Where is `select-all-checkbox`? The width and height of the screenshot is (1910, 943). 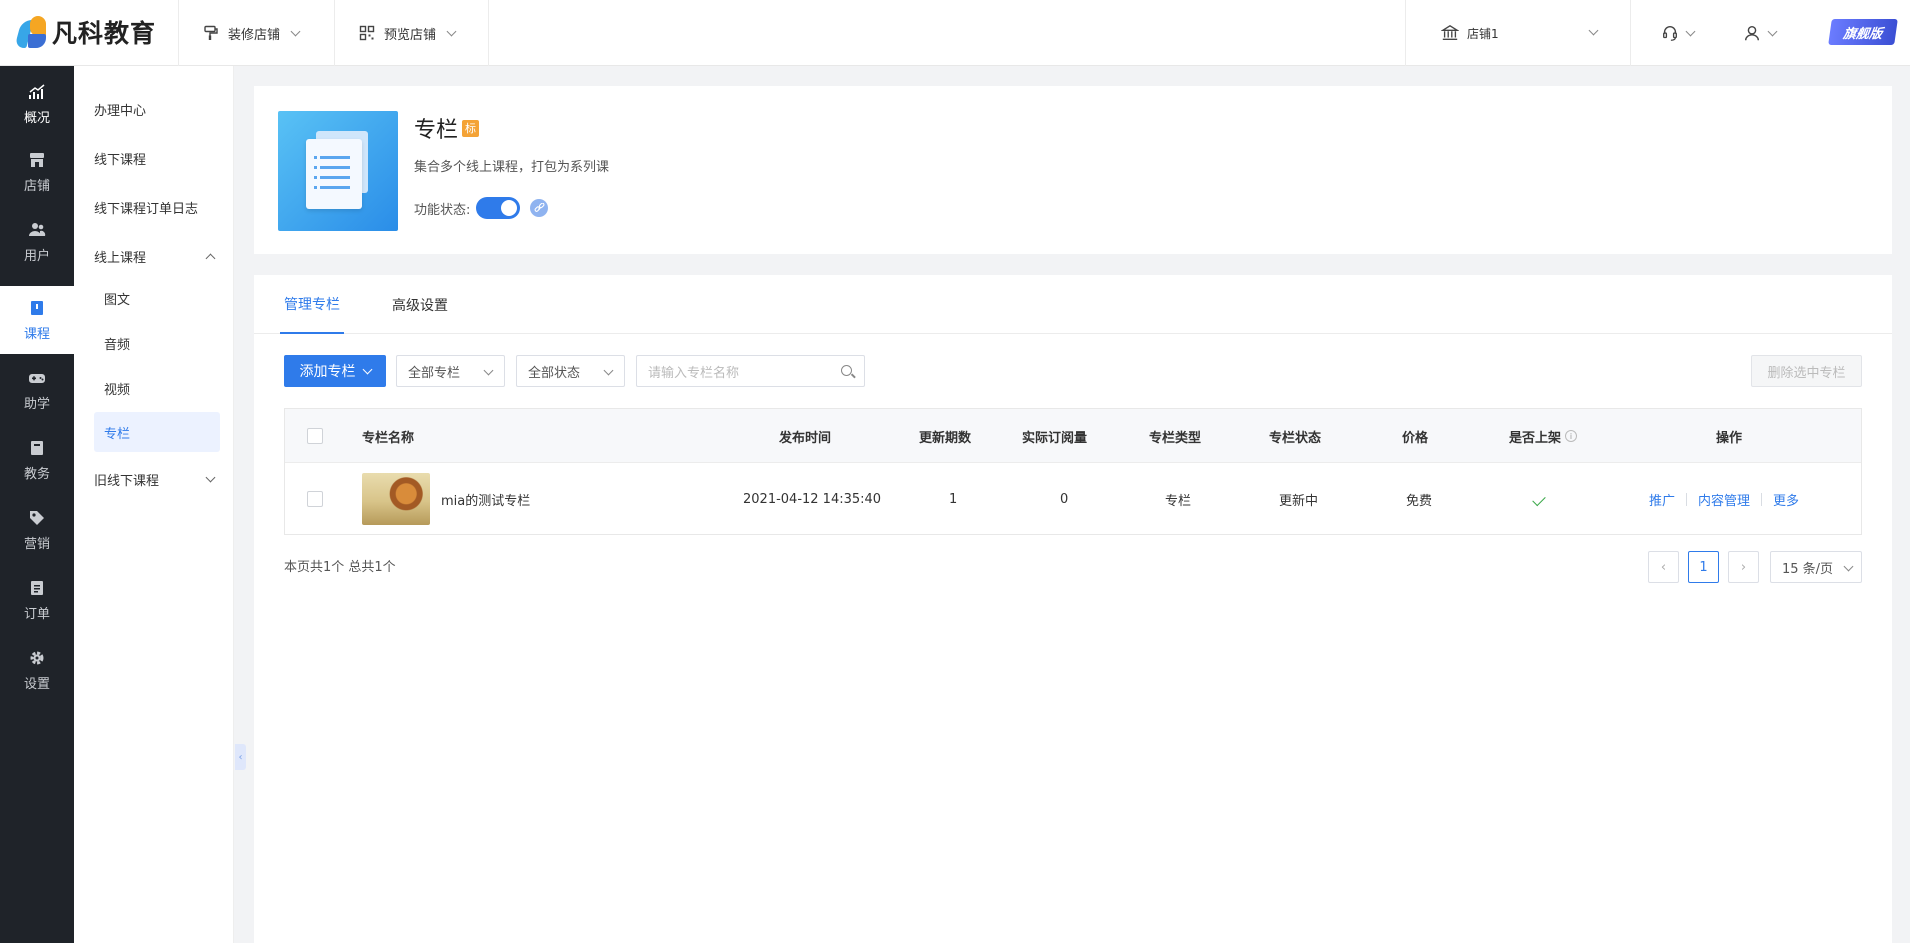
select-all-checkbox is located at coordinates (315, 436).